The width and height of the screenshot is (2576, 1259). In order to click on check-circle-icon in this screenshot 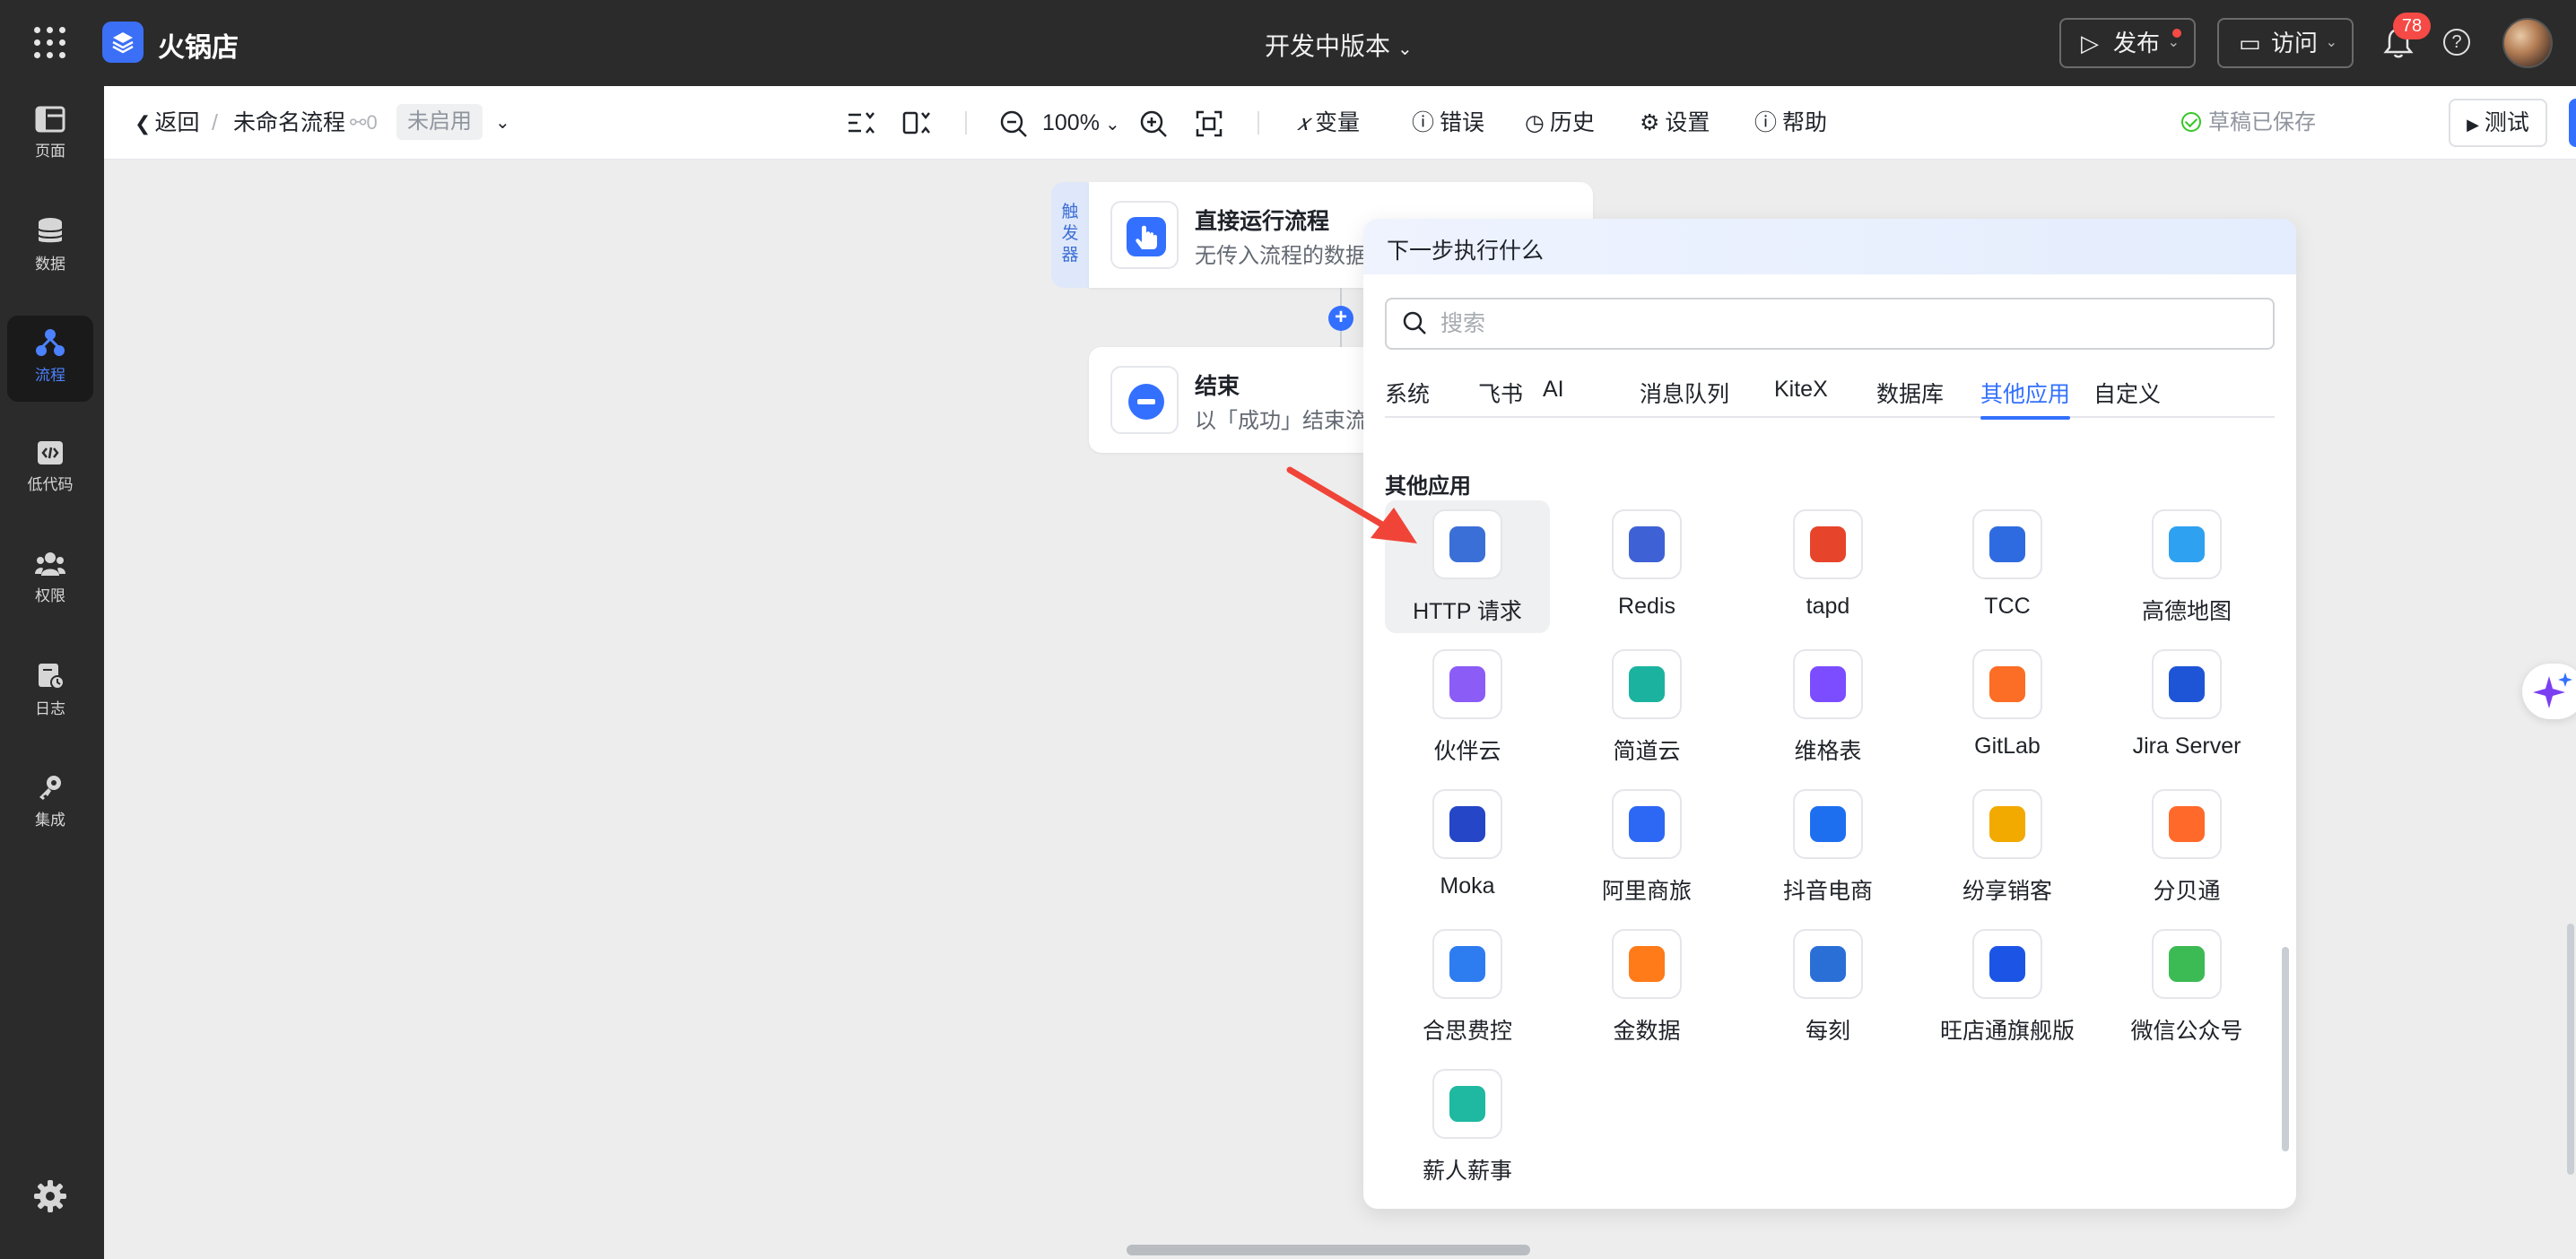, I will do `click(2191, 122)`.